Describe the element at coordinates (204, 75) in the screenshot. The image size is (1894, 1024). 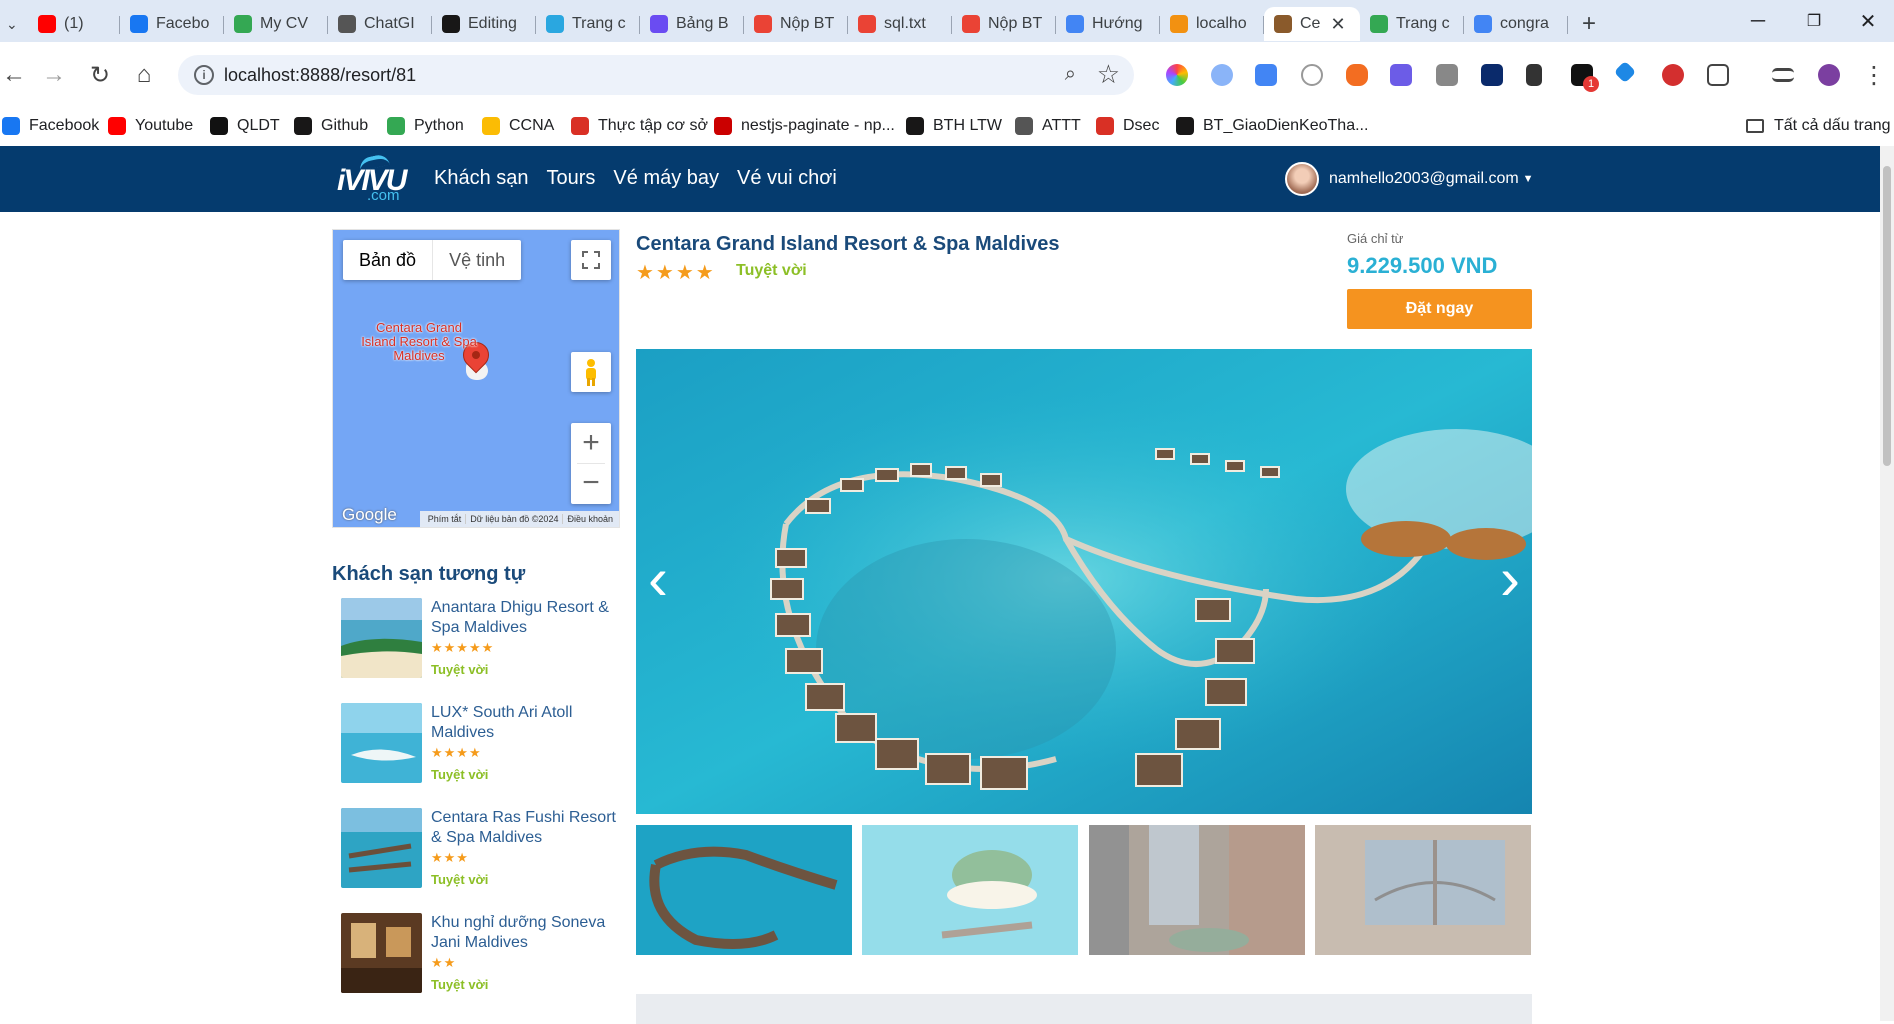
I see `site-info-icon: i` at that location.